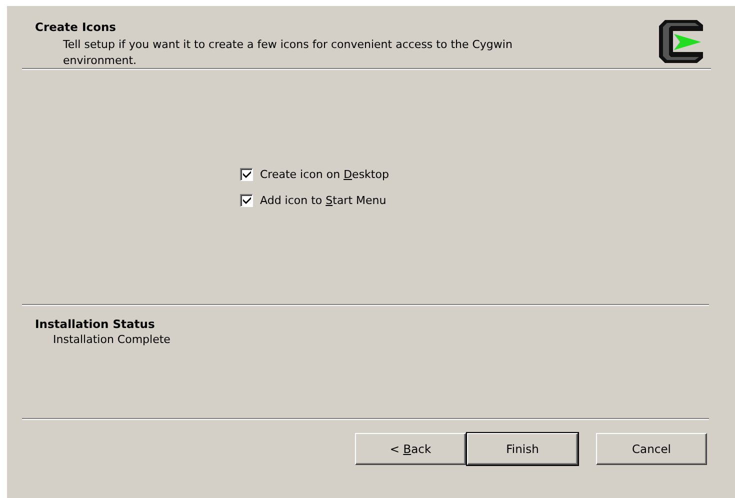 This screenshot has width=735, height=498. I want to click on status-title: Installation Status, so click(95, 324).